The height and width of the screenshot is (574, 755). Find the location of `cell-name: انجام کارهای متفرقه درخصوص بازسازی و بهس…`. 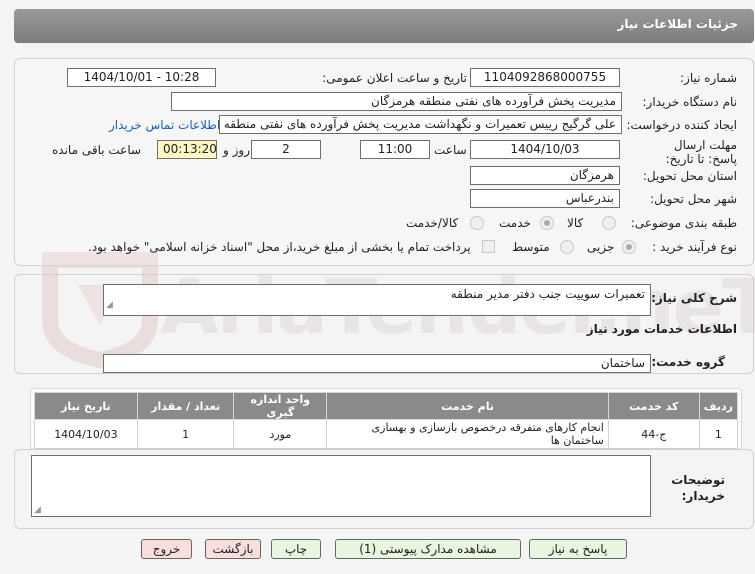

cell-name: انجام کارهای متفرقه درخصوص بازسازی و بهس… is located at coordinates (467, 434).